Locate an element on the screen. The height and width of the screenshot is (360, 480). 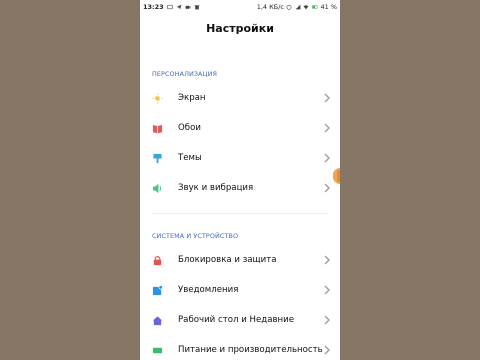
scroll-grip is located at coordinates (338, 176).